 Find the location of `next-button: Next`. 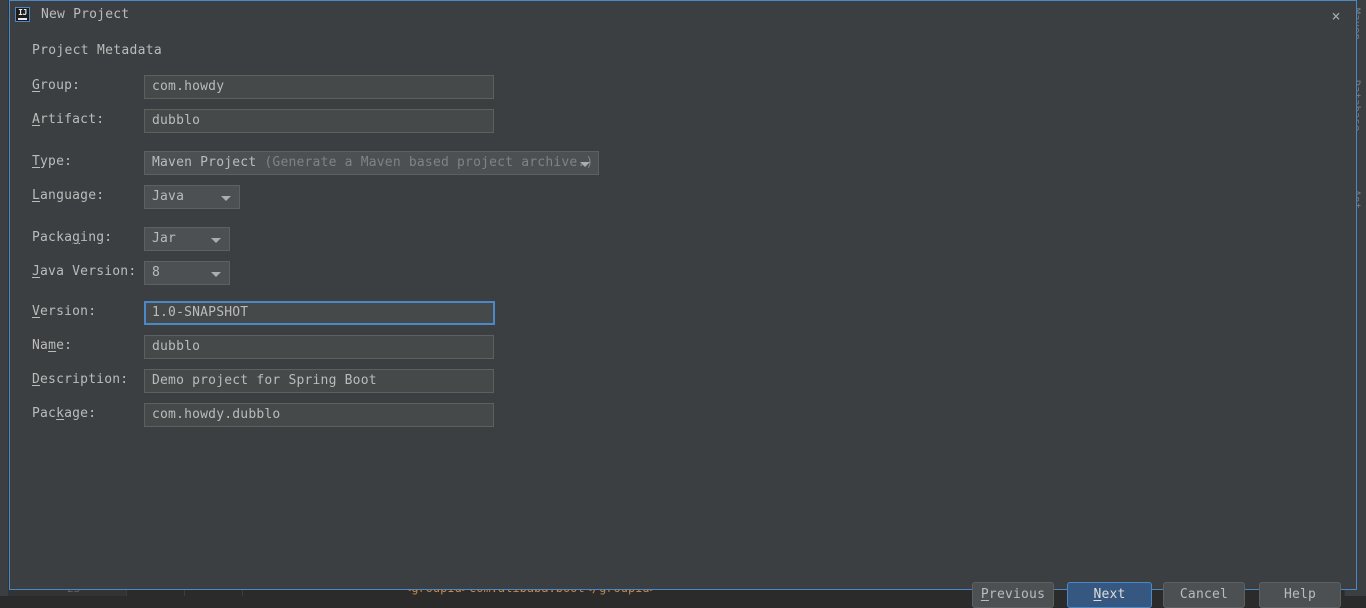

next-button: Next is located at coordinates (1109, 595).